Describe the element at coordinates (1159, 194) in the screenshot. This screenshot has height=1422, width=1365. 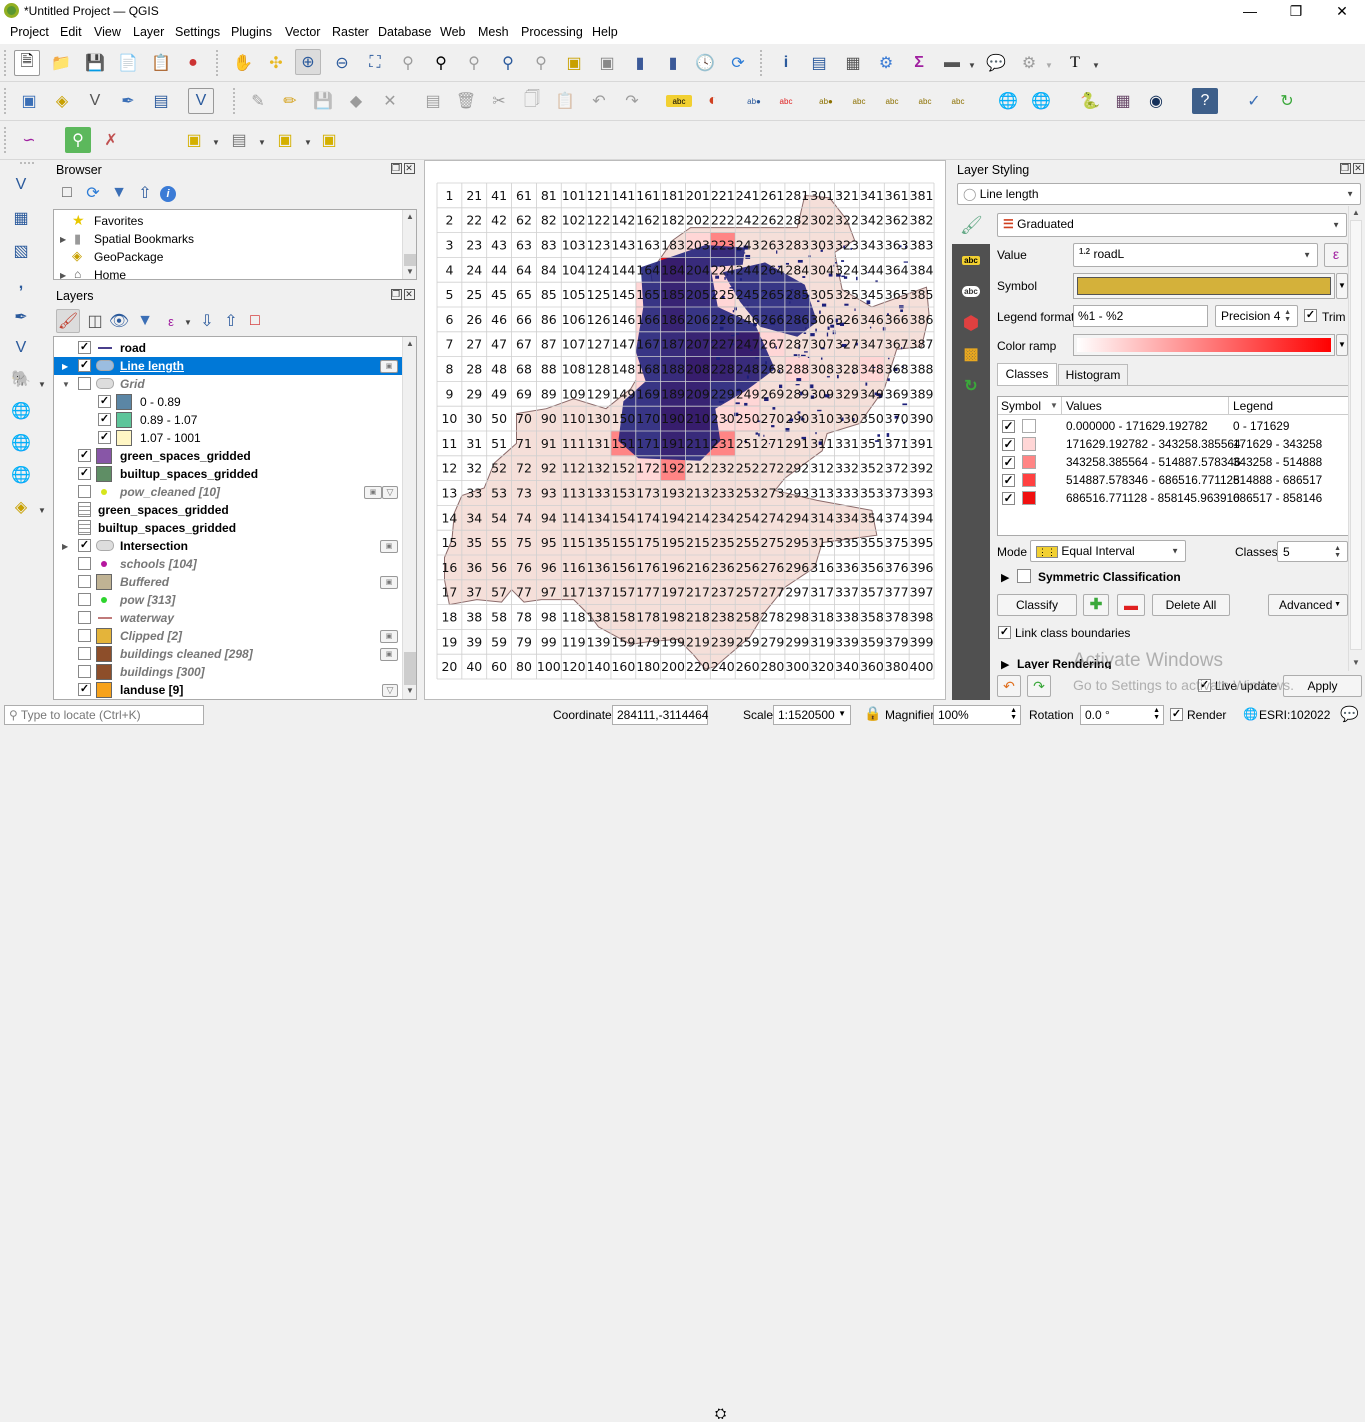
I see `layer-selector-combo: ◯ Line length ▼` at that location.